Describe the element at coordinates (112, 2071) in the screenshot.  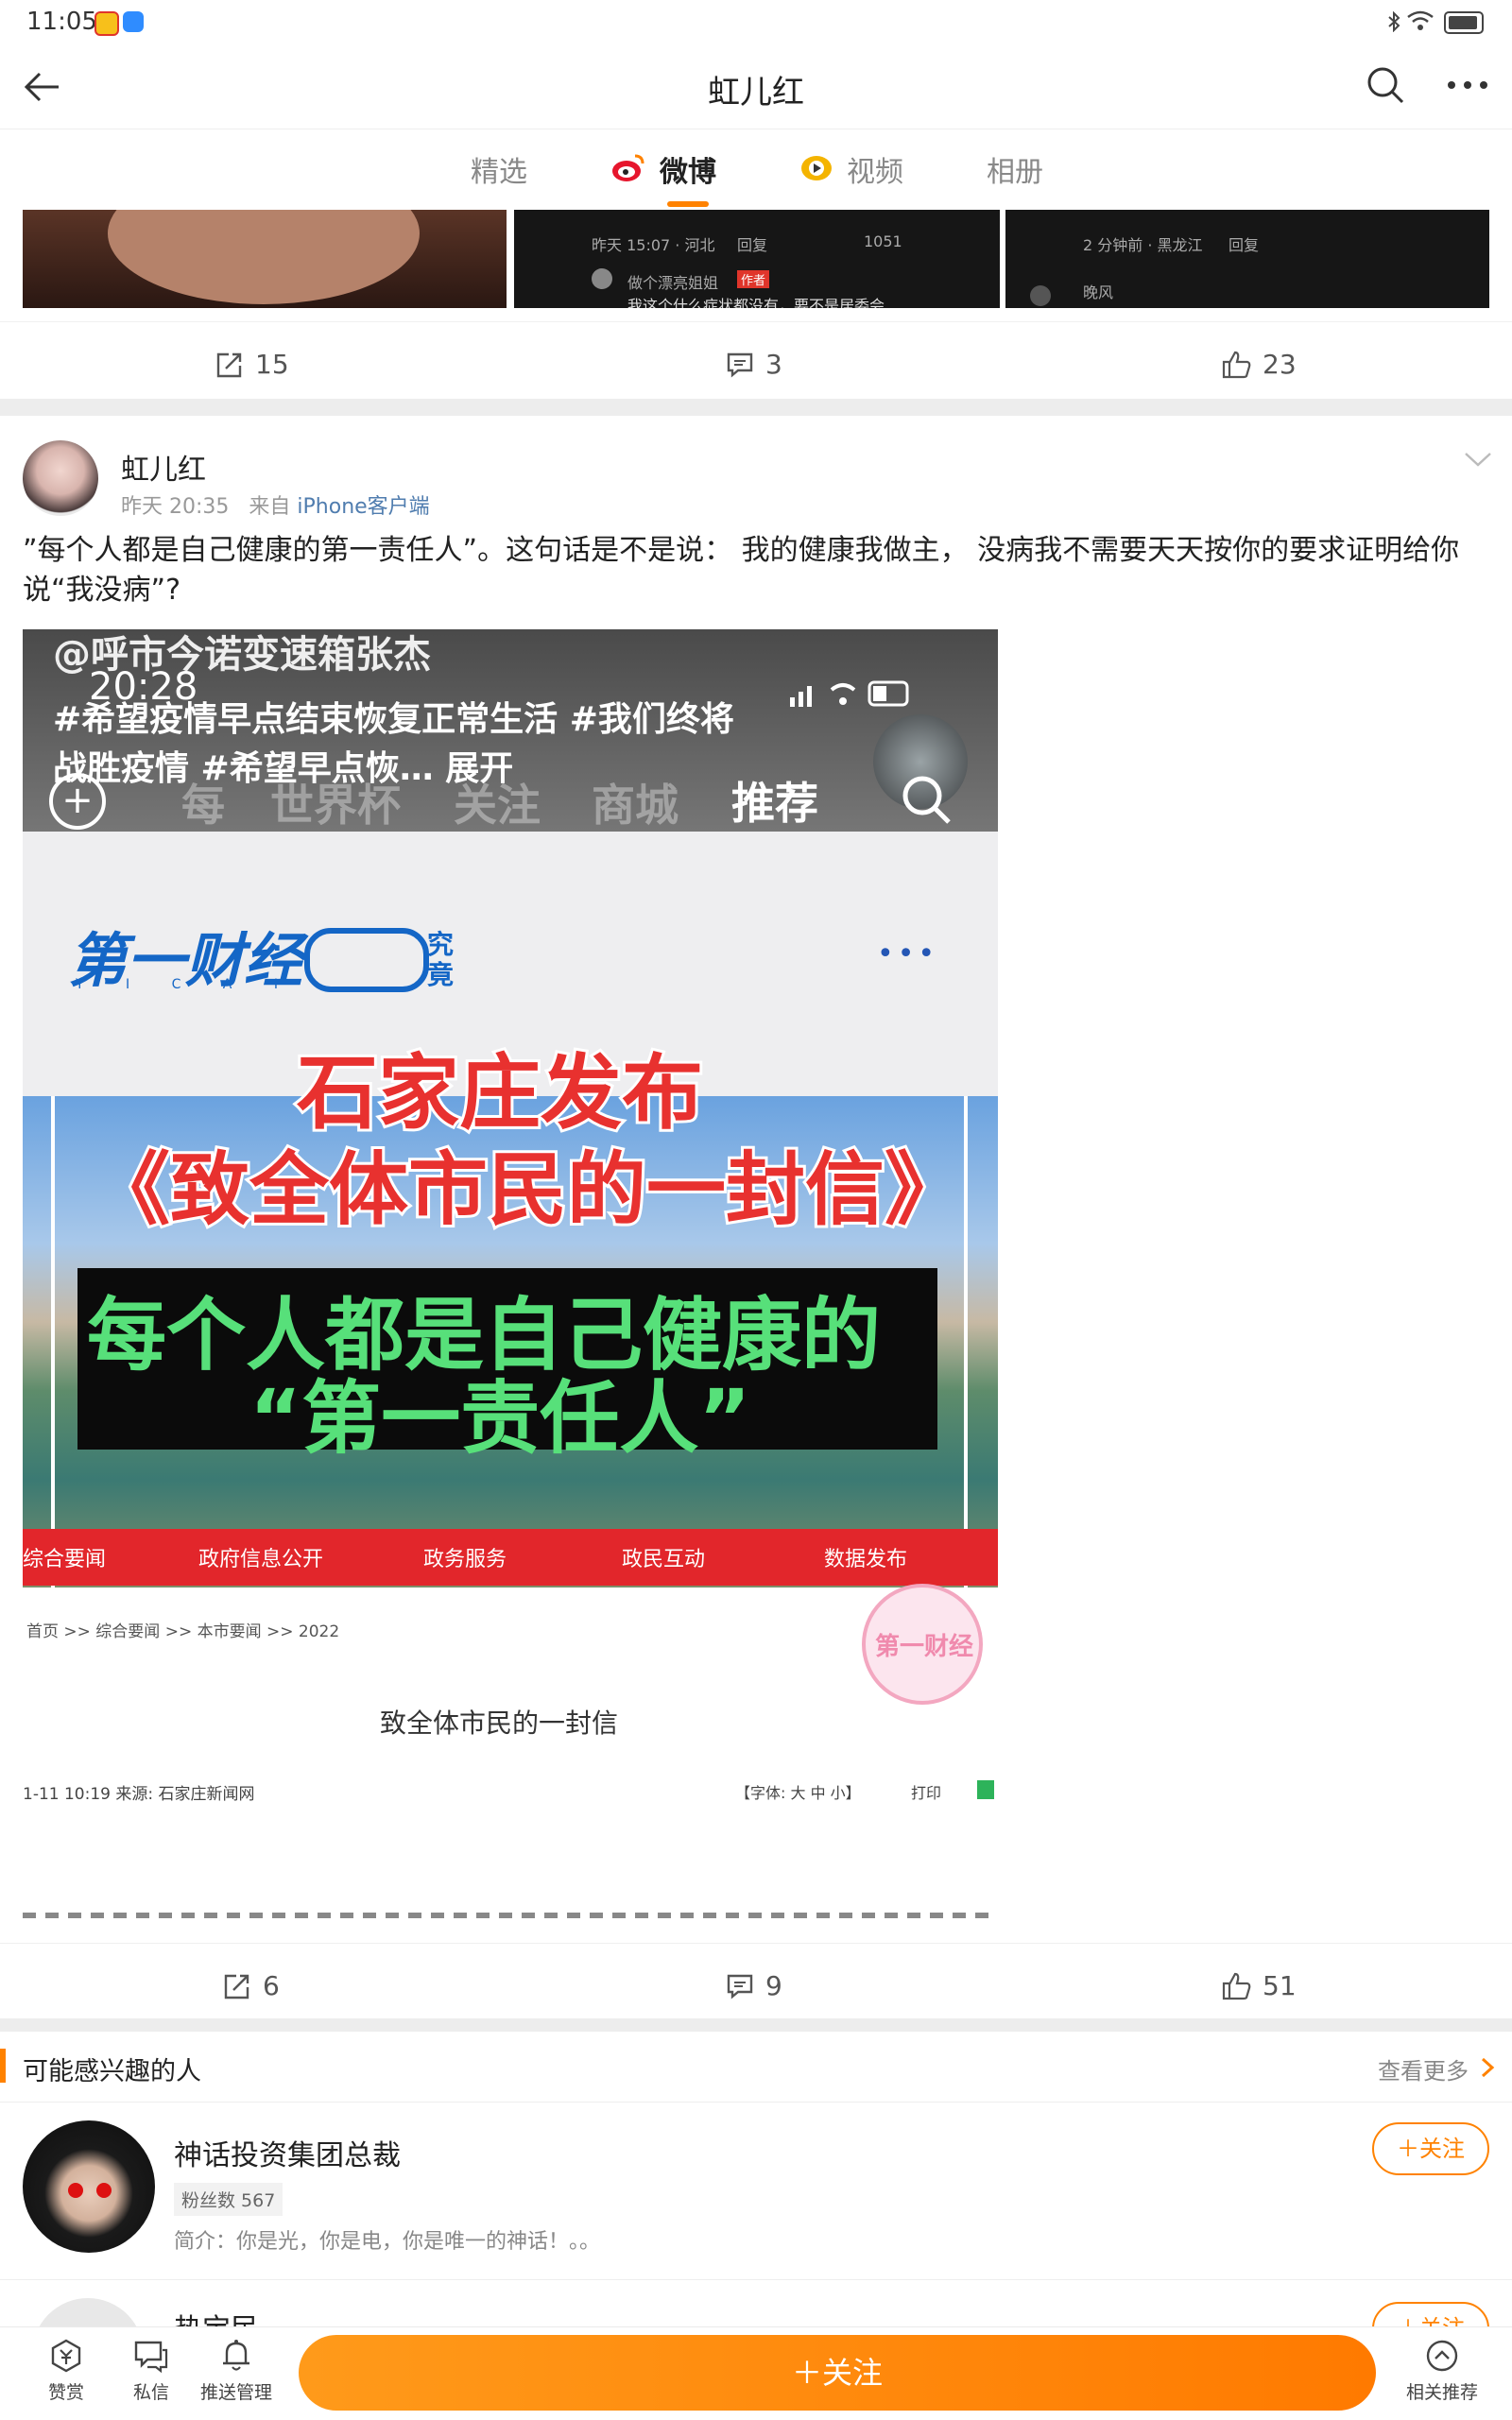
I see `recommend-title: 可能感兴趣的人` at that location.